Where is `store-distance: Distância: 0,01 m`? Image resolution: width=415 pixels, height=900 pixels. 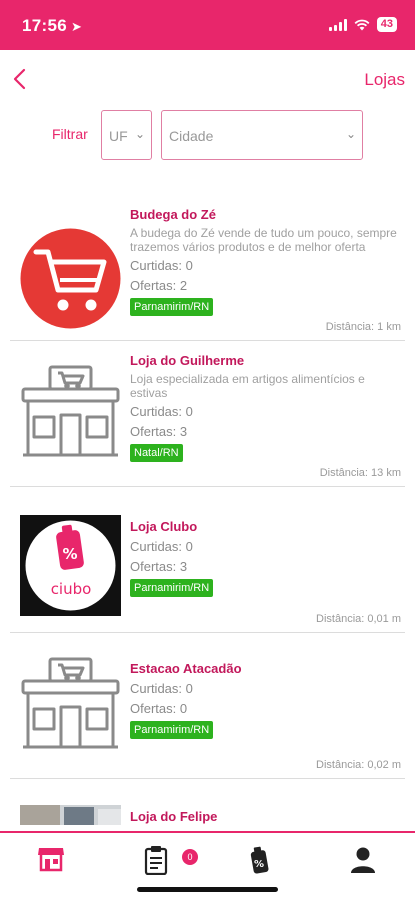 store-distance: Distância: 0,01 m is located at coordinates (358, 619).